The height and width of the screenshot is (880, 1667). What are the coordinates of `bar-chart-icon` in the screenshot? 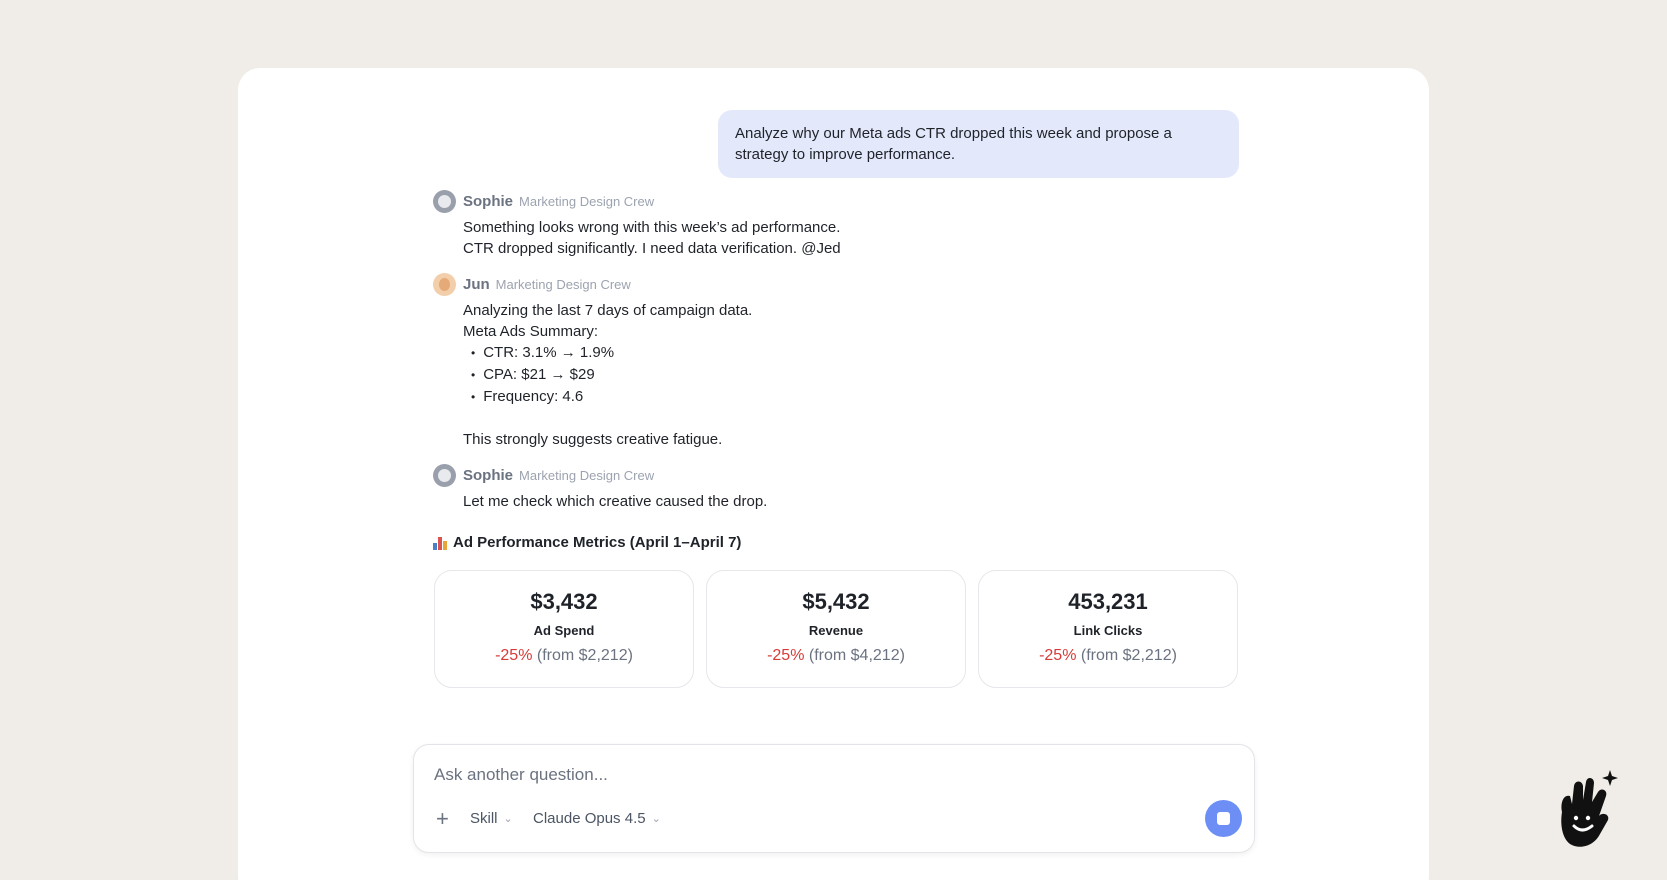 It's located at (440, 543).